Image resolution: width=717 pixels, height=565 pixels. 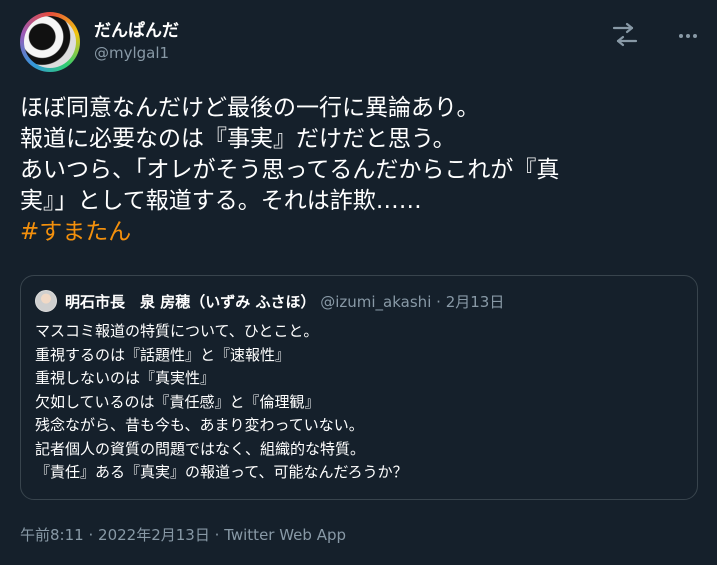 What do you see at coordinates (131, 53) in the screenshot?
I see `author-handle: @mylgal1` at bounding box center [131, 53].